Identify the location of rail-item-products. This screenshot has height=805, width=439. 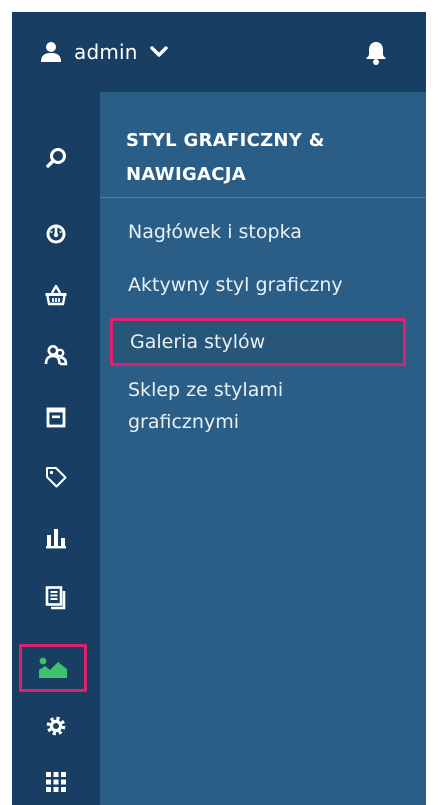
(56, 417).